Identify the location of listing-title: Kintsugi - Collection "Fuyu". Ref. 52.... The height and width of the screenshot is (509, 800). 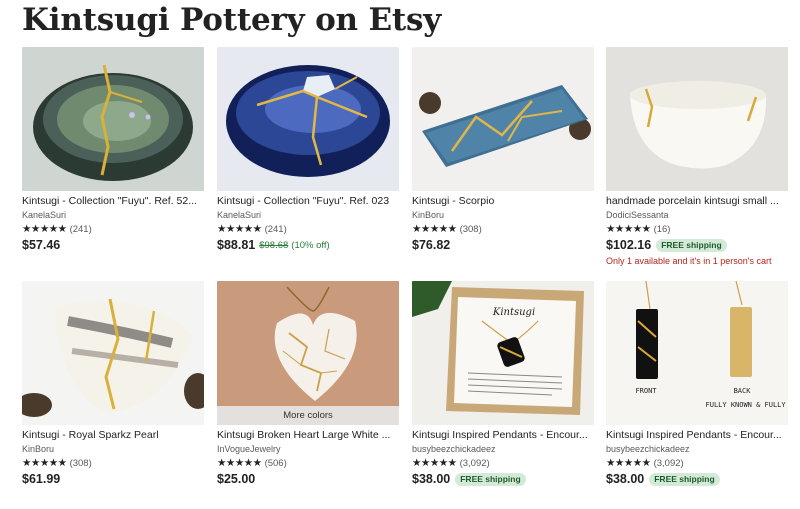
(113, 201).